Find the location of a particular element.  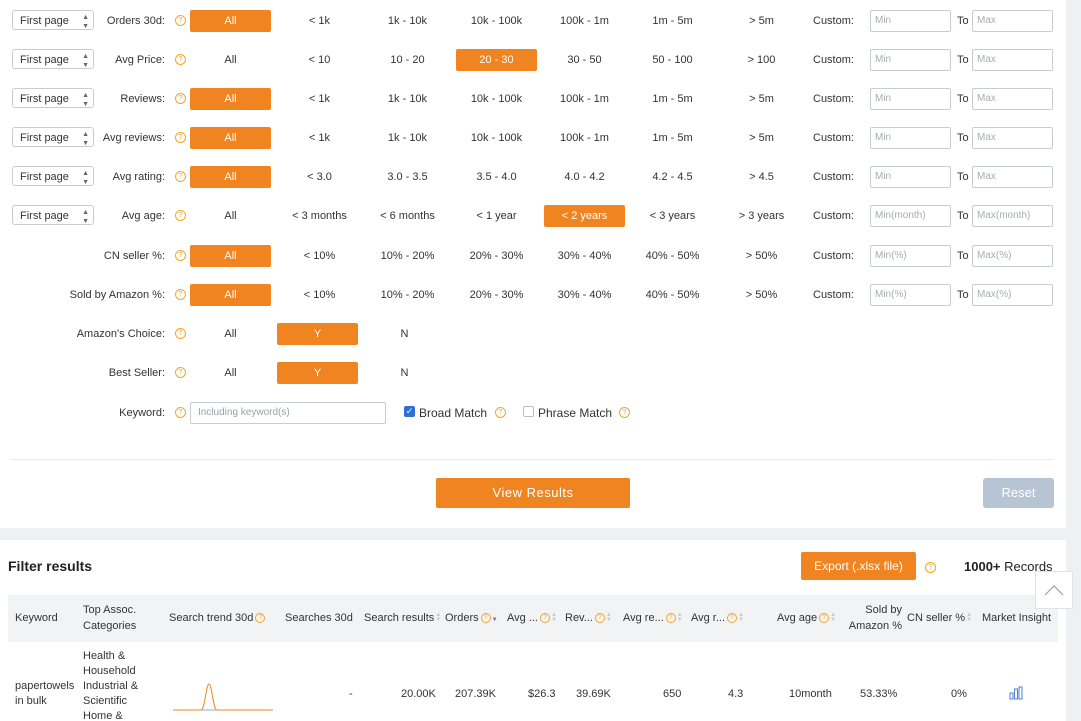

col-avg-rating: Avg r...? ▲ ▼ is located at coordinates (717, 618).